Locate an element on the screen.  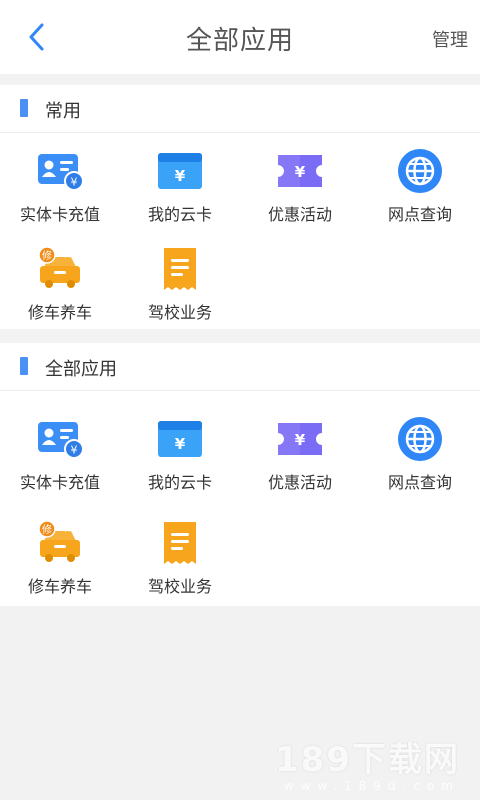
section-title: 常用 is located at coordinates (63, 111).